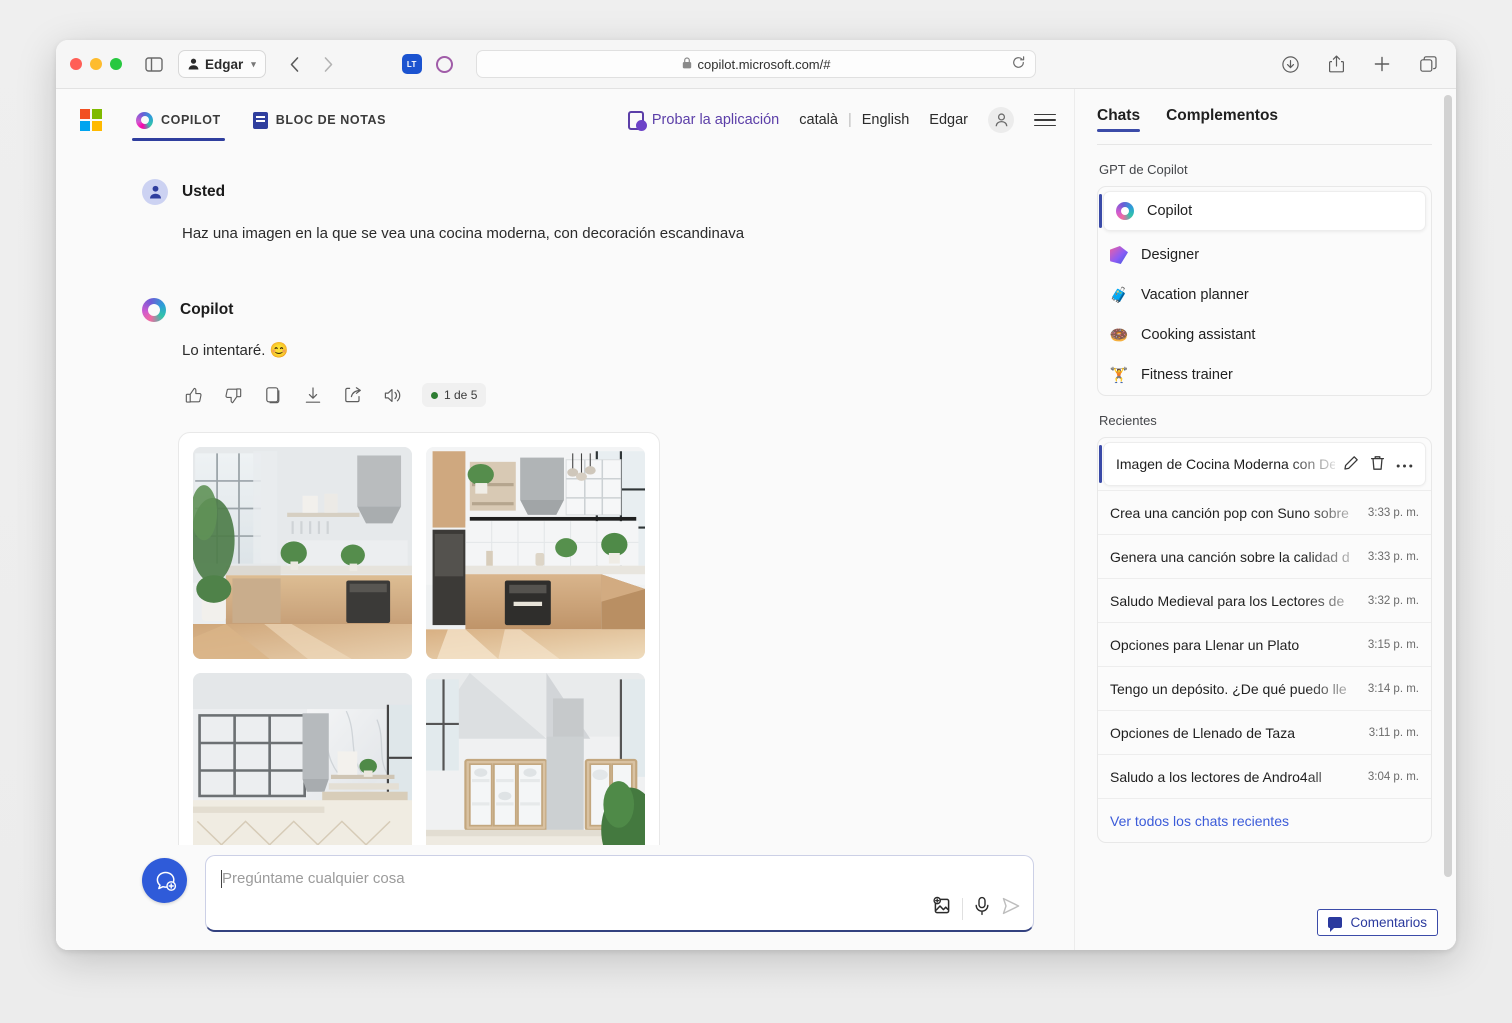 Image resolution: width=1512 pixels, height=1023 pixels. Describe the element at coordinates (273, 395) in the screenshot. I see `copy-icon` at that location.